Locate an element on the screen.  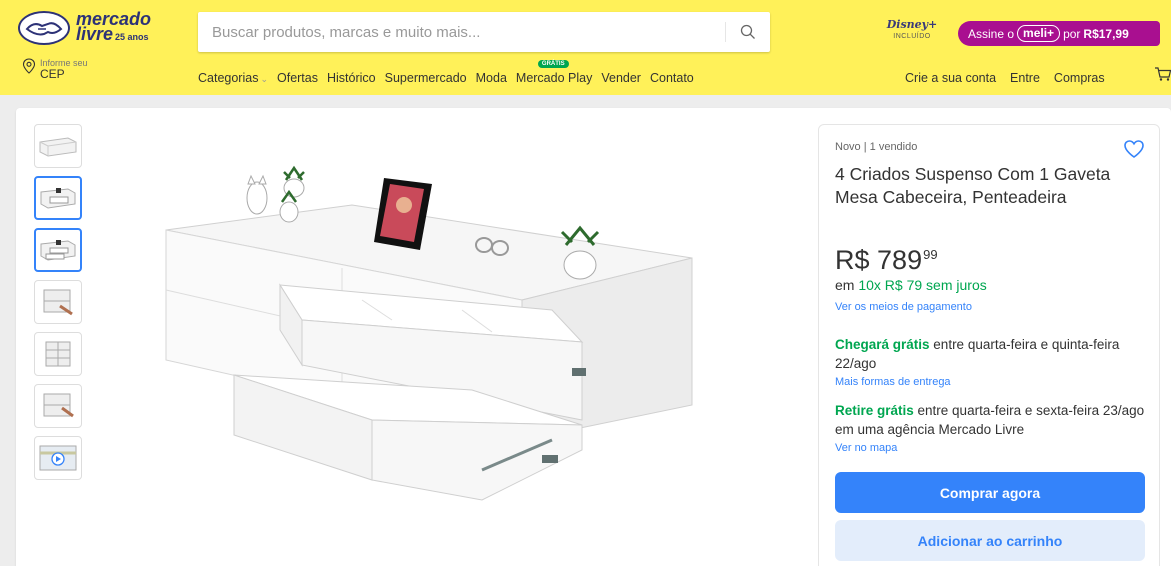
pickup-bold: Retire grátis is located at coordinates (874, 410).